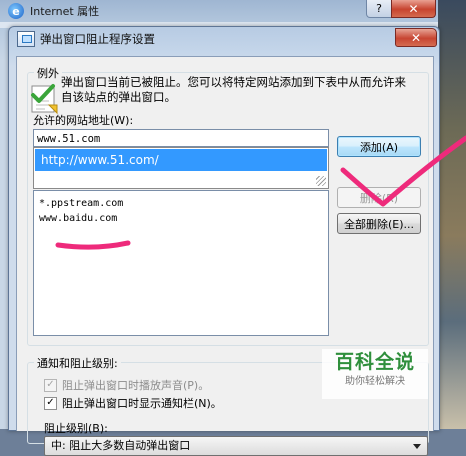  What do you see at coordinates (78, 218) in the screenshot?
I see `list-item: www.baidu.com` at bounding box center [78, 218].